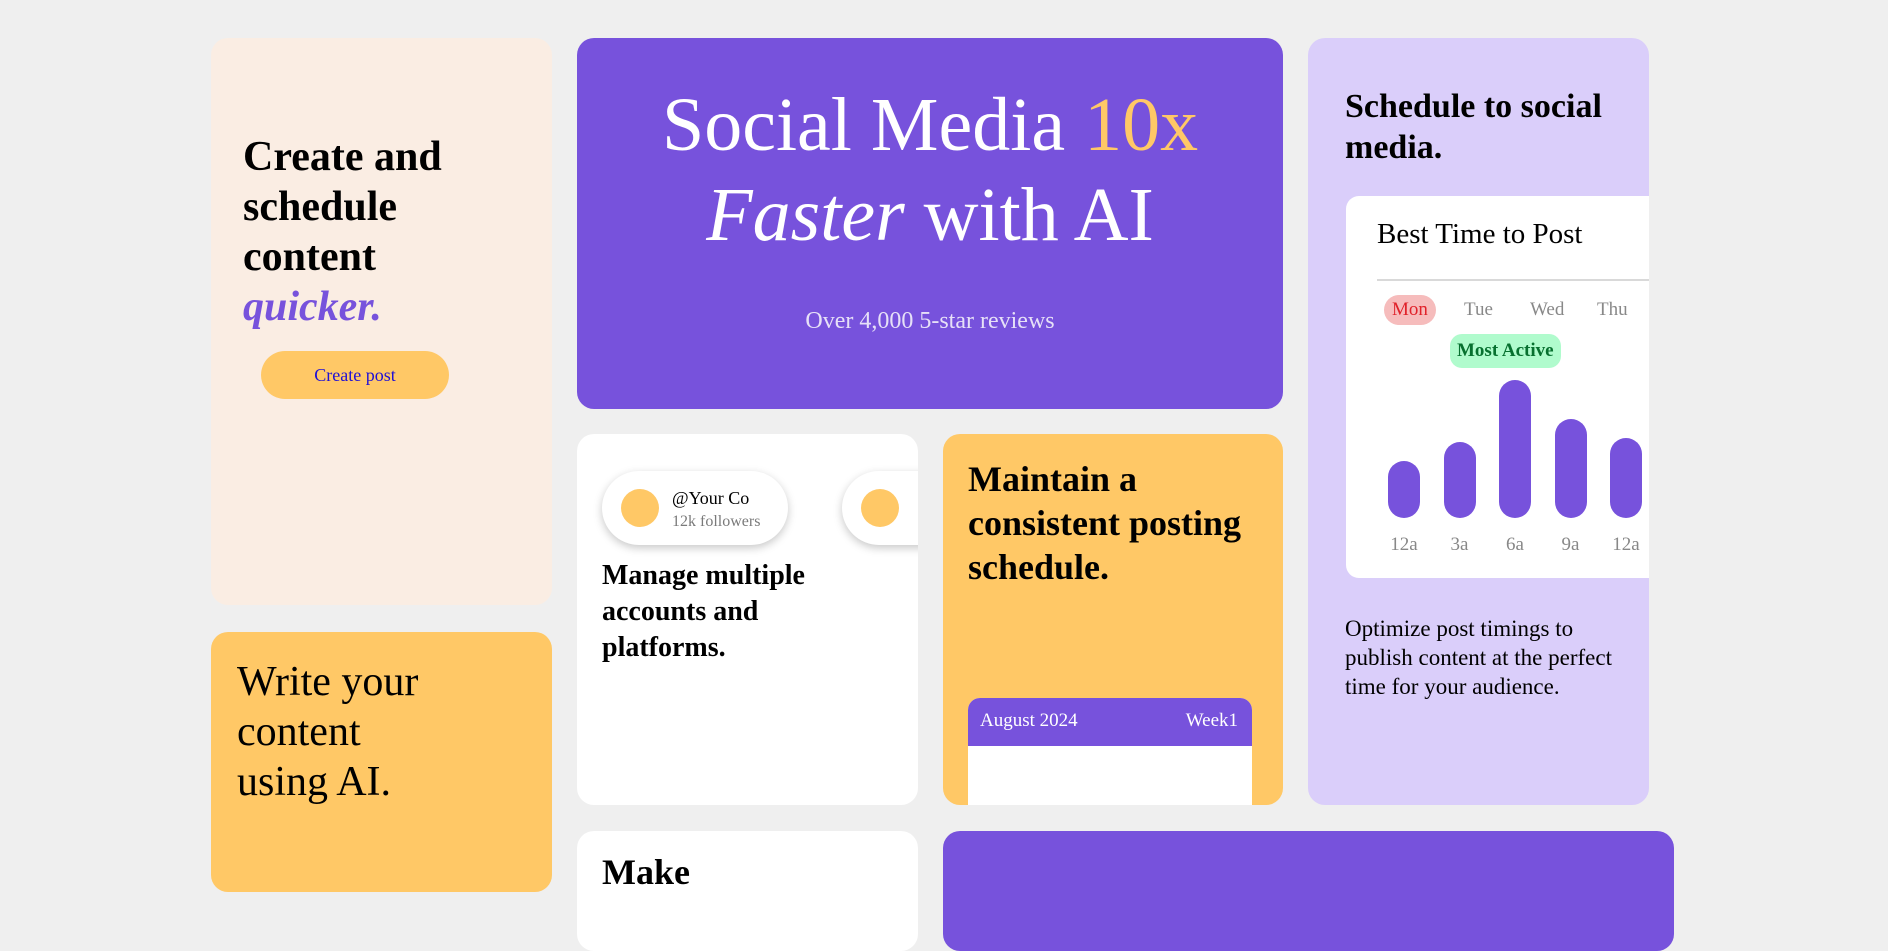 The height and width of the screenshot is (951, 1888). I want to click on create-post-button: Create post, so click(355, 375).